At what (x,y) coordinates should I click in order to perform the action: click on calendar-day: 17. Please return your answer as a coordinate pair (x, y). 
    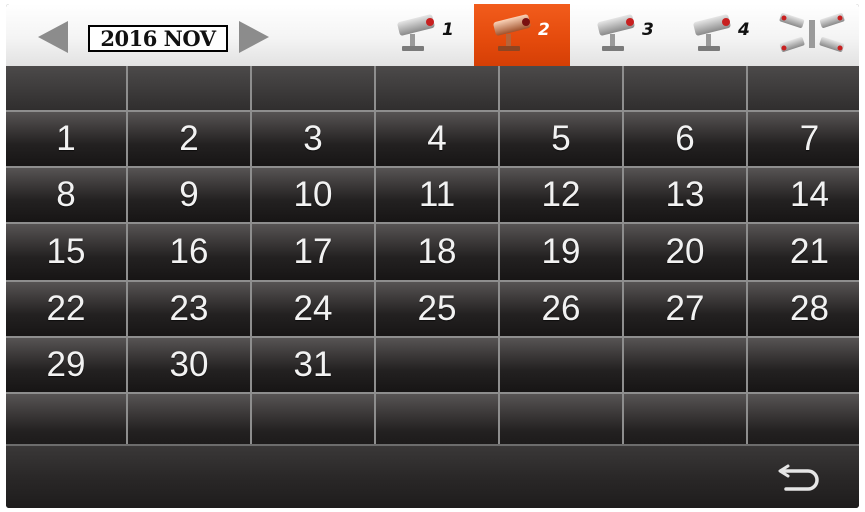
    Looking at the image, I should click on (313, 252).